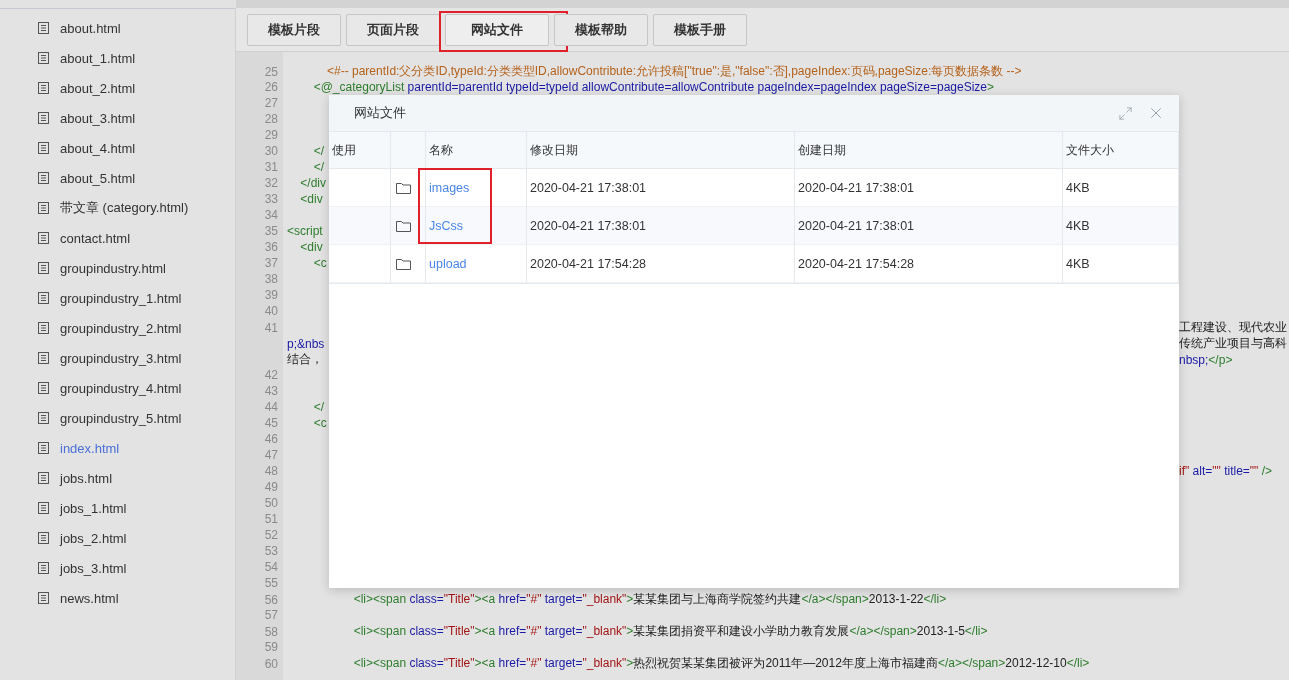 The image size is (1289, 680). What do you see at coordinates (271, 215) in the screenshot?
I see `line-number: 34` at bounding box center [271, 215].